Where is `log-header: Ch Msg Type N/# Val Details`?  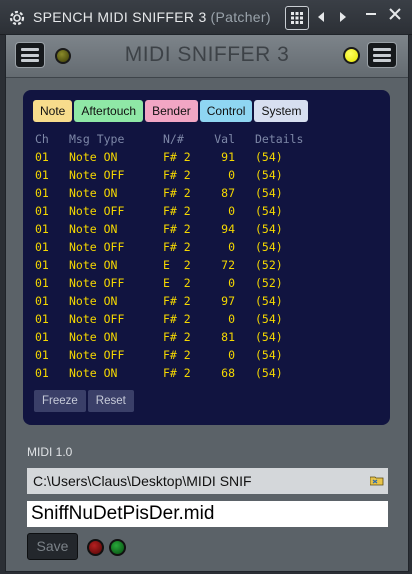 log-header: Ch Msg Type N/# Val Details is located at coordinates (210, 139).